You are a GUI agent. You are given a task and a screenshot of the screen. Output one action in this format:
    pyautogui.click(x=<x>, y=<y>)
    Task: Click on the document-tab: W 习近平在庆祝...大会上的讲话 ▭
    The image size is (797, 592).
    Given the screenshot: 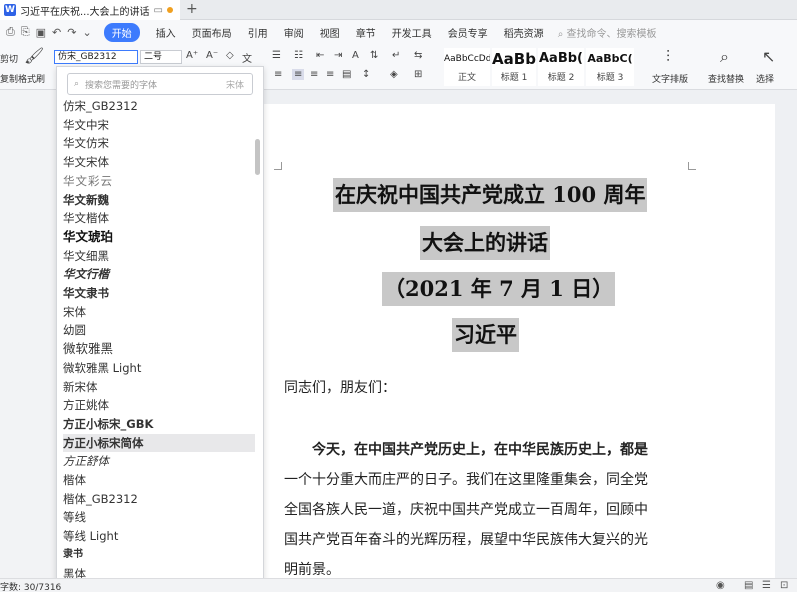 What is the action you would take?
    pyautogui.click(x=90, y=10)
    